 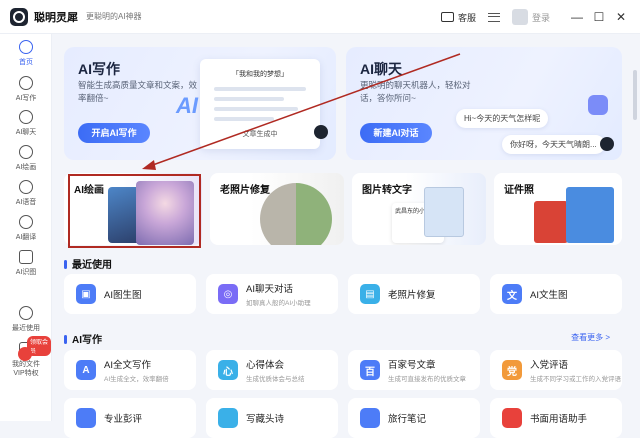 I want to click on annotation-arrow, so click(x=301, y=111).